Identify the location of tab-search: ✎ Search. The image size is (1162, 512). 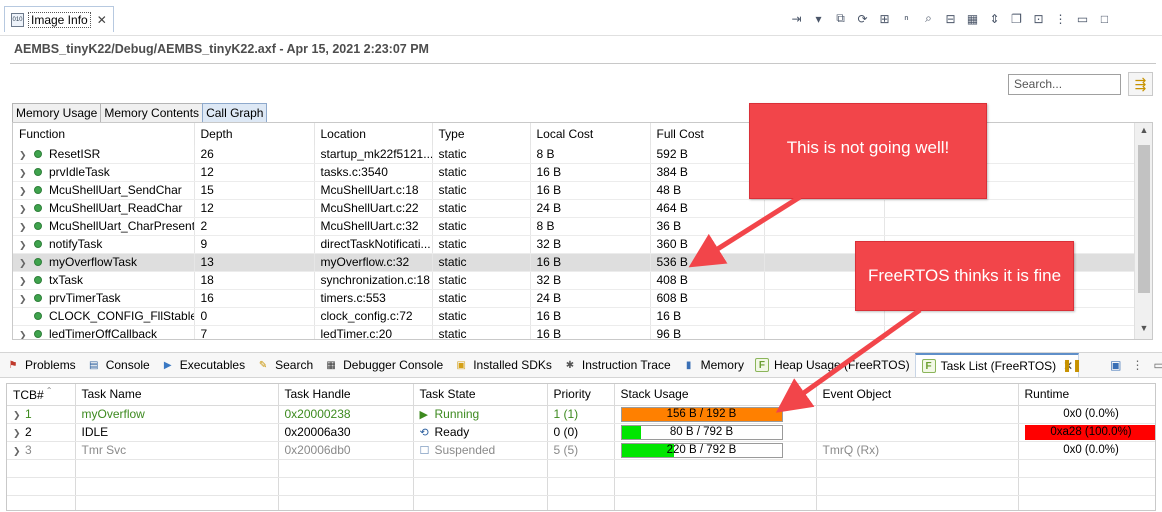
(284, 365).